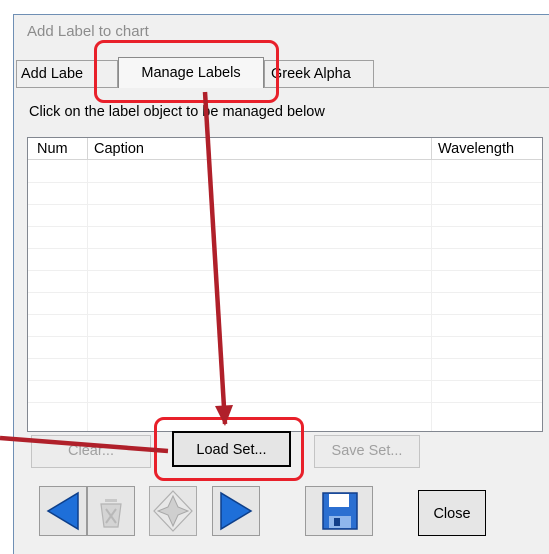 The image size is (549, 554). I want to click on annotation-arrowhead, so click(224, 415).